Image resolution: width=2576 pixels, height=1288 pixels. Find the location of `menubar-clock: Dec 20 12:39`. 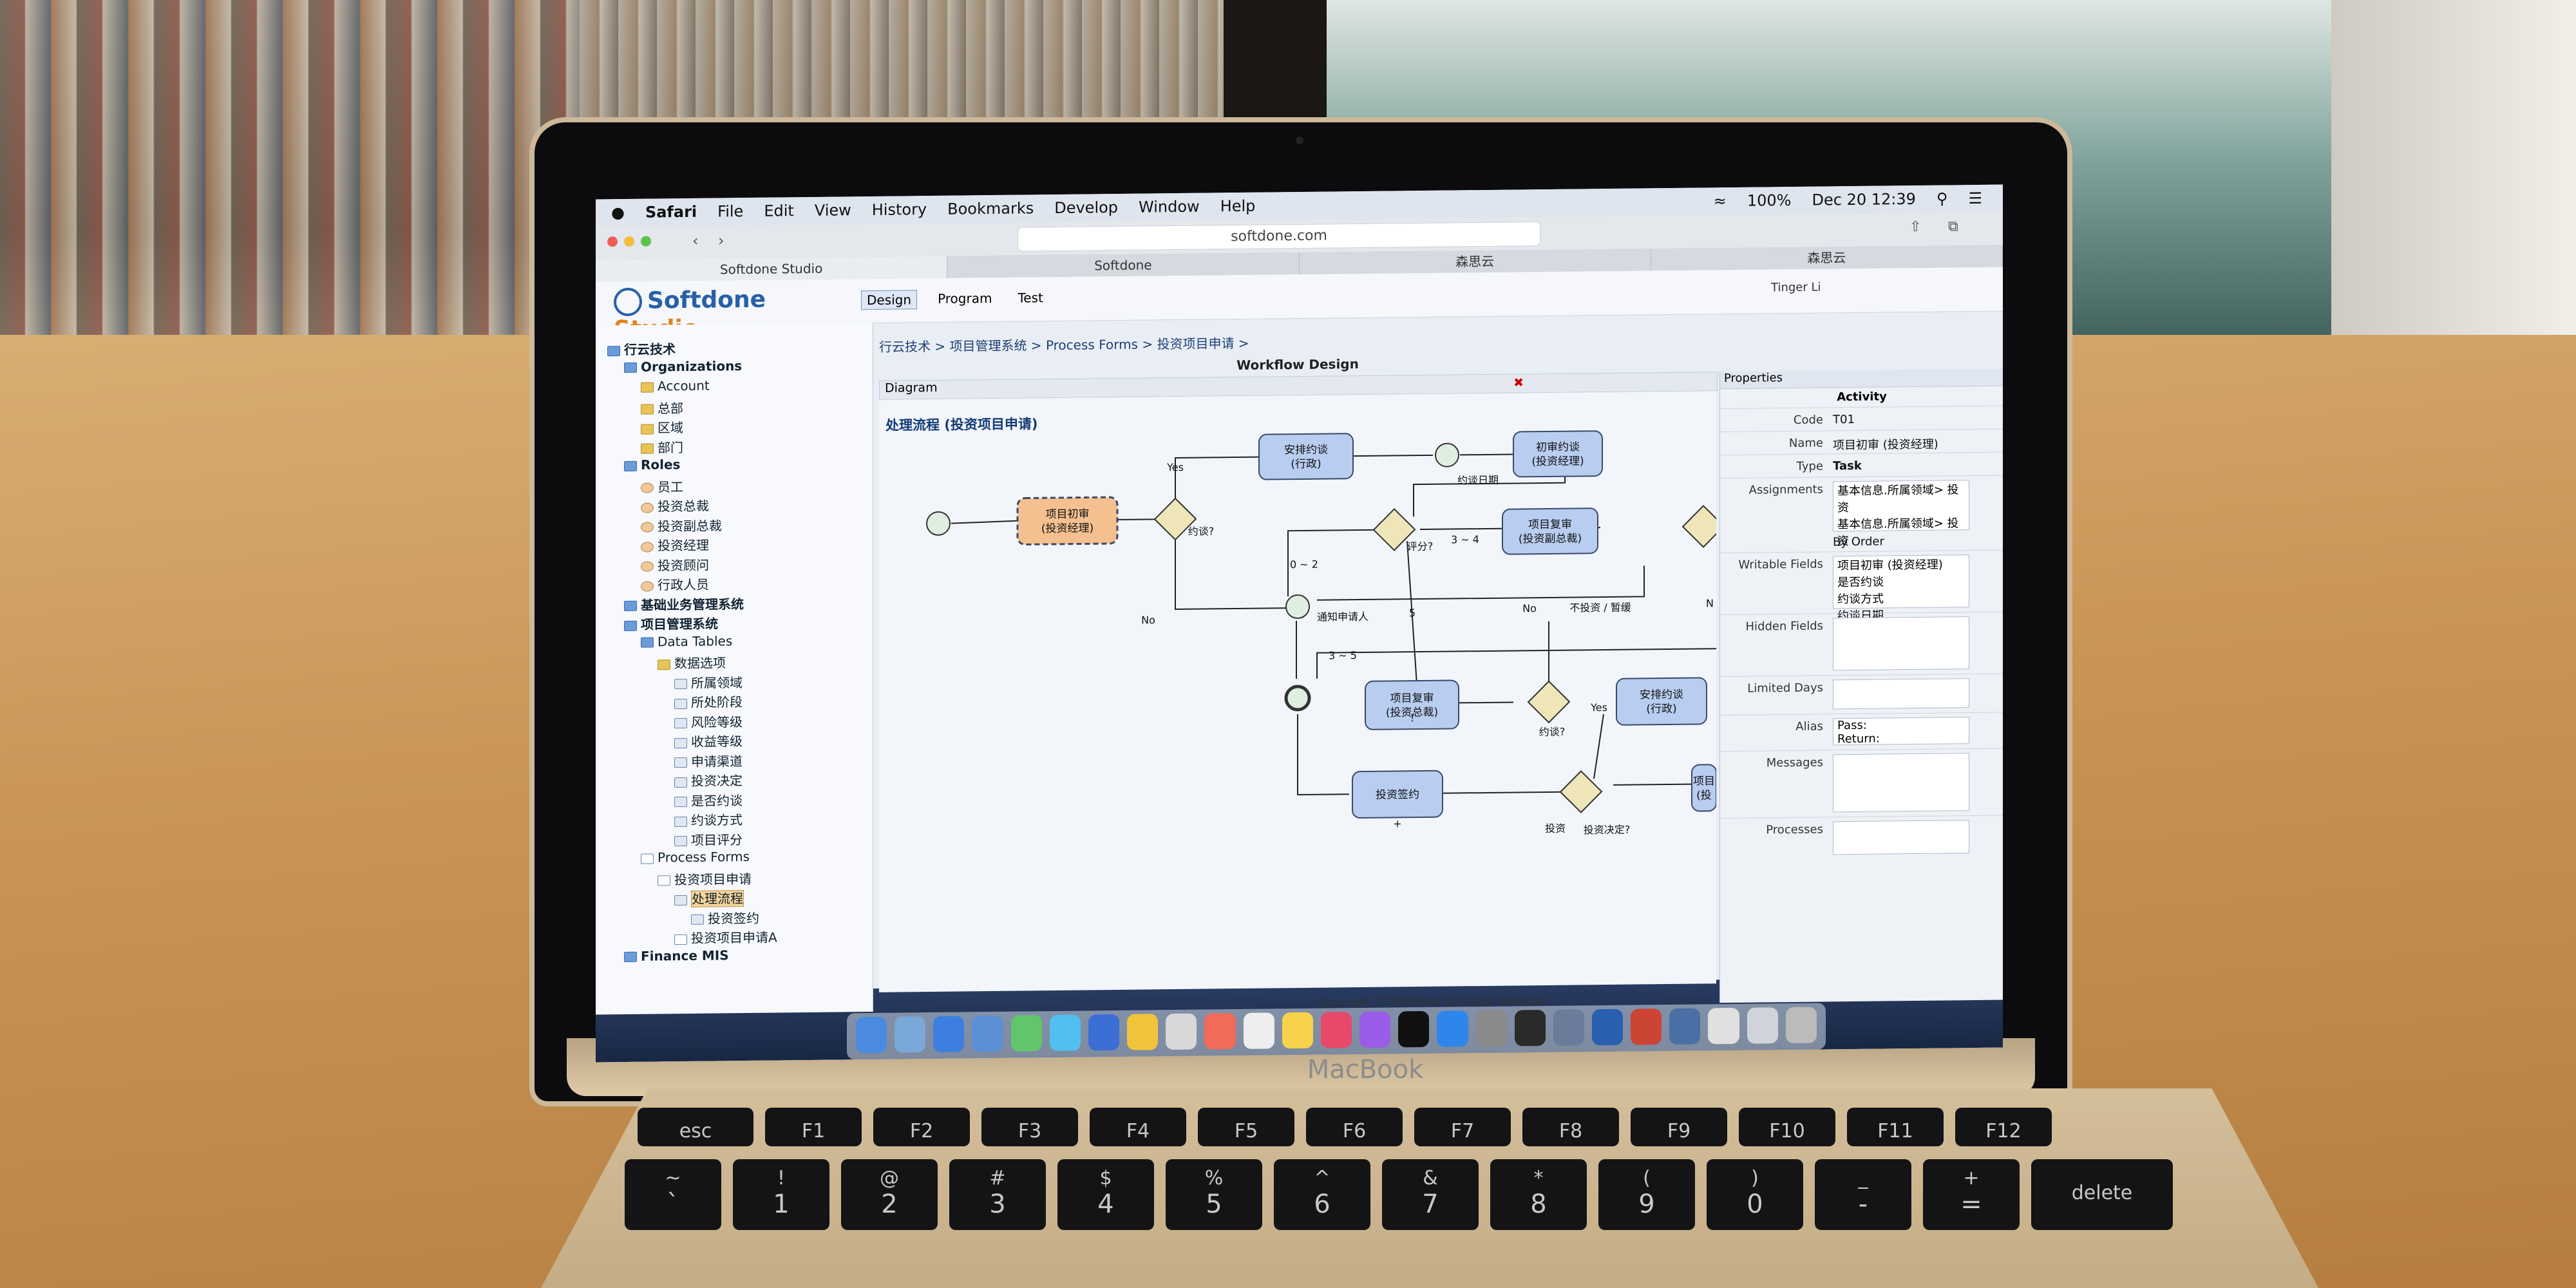

menubar-clock: Dec 20 12:39 is located at coordinates (1864, 199).